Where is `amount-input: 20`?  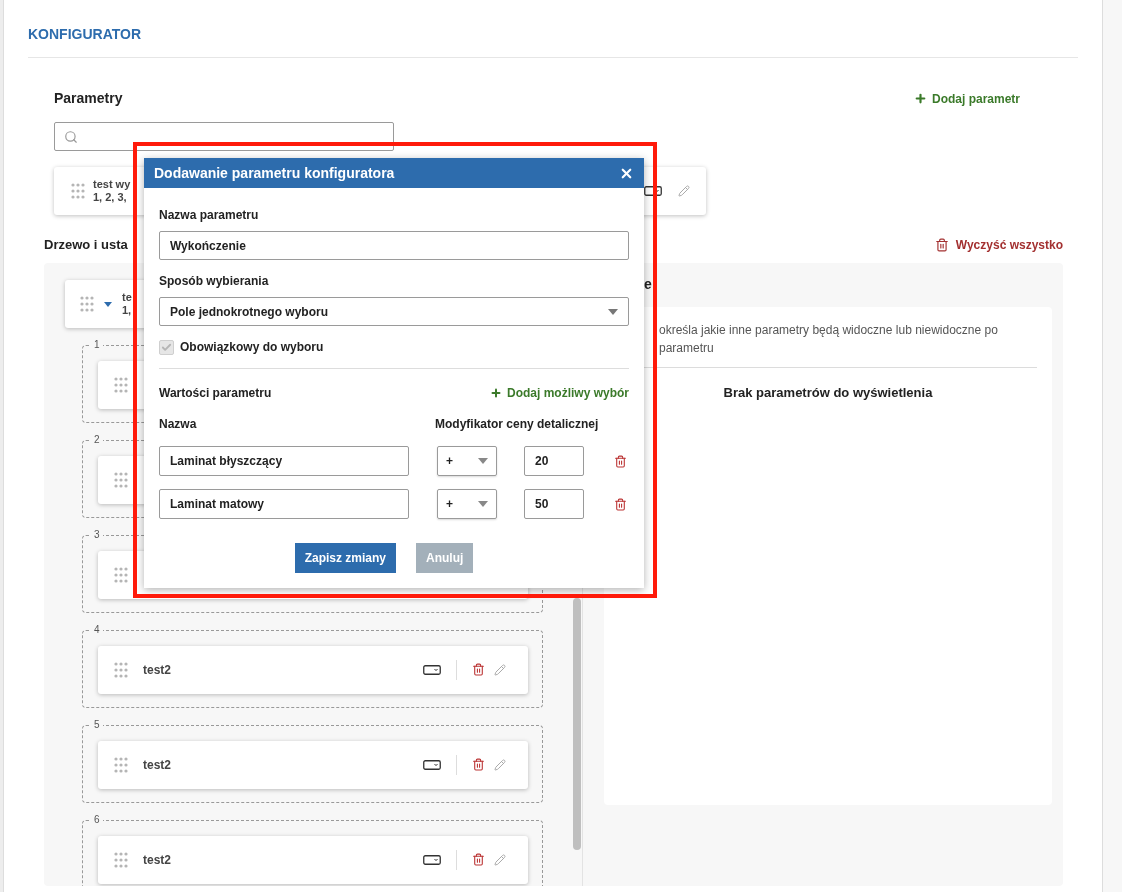 amount-input: 20 is located at coordinates (554, 461).